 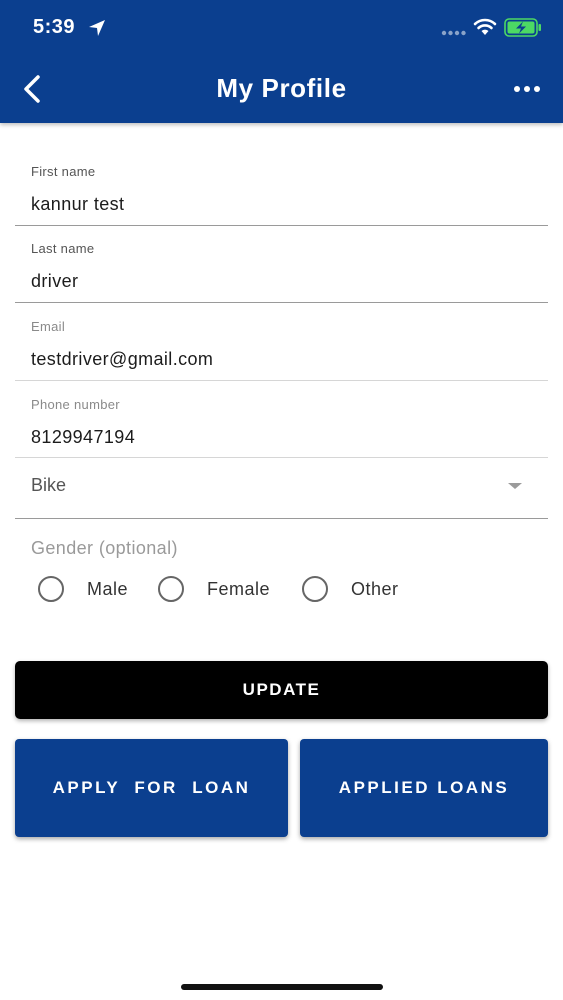 What do you see at coordinates (485, 26) in the screenshot?
I see `wifi-icon` at bounding box center [485, 26].